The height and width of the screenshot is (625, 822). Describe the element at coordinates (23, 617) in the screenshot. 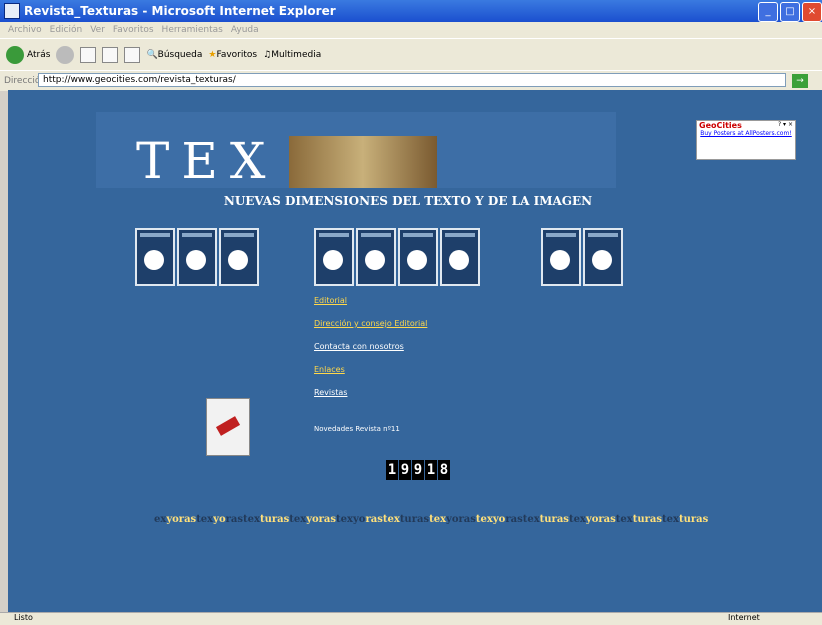

I see `status-text: Listo` at that location.